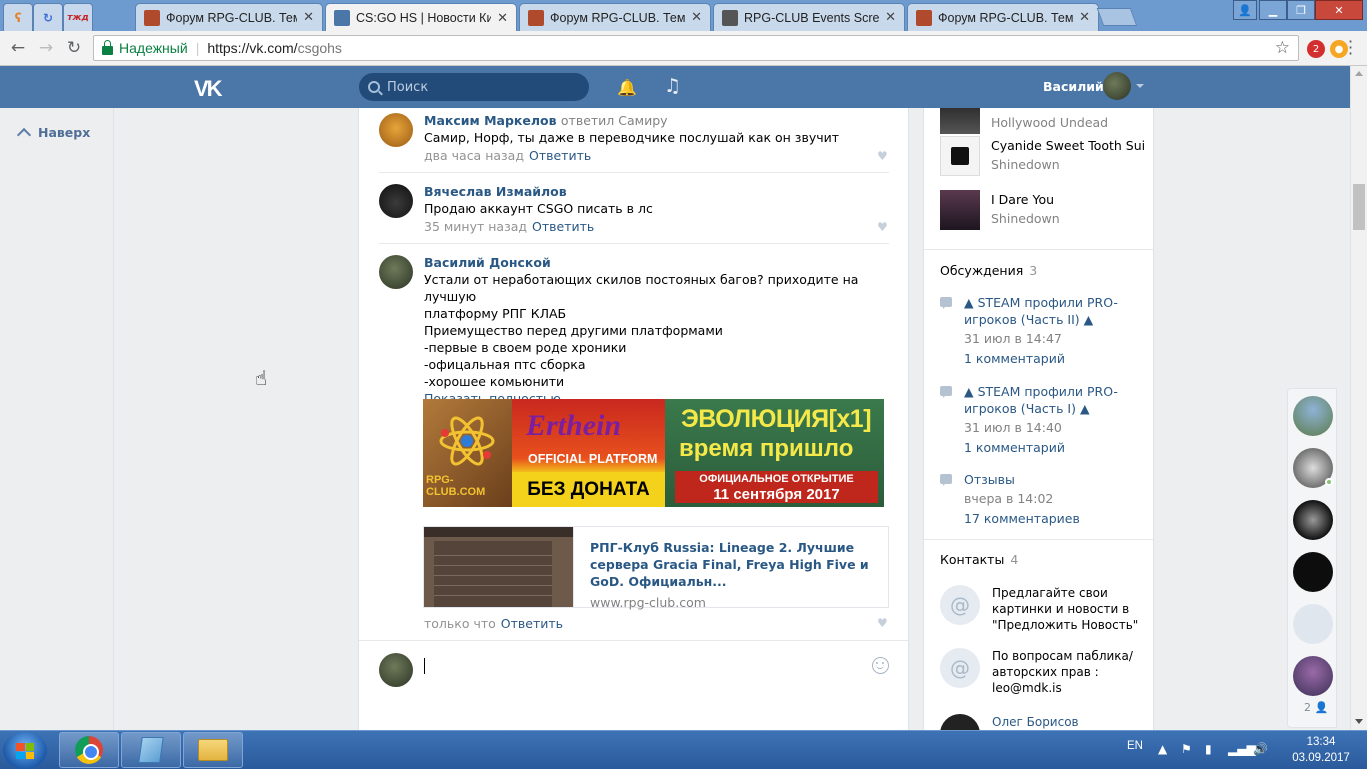 Image resolution: width=1367 pixels, height=769 pixels. I want to click on notifications-bell-icon: 🔔, so click(627, 87).